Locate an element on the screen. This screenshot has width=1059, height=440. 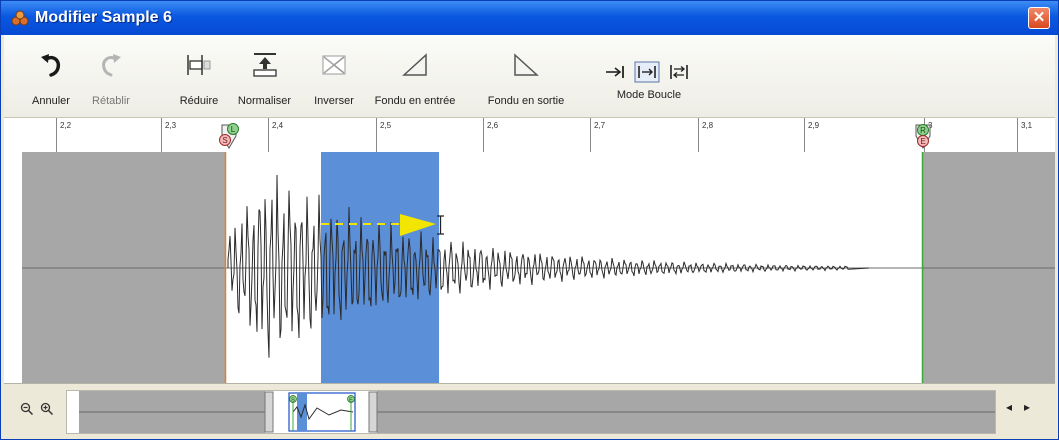
loop-end-marker: R E is located at coordinates (923, 136).